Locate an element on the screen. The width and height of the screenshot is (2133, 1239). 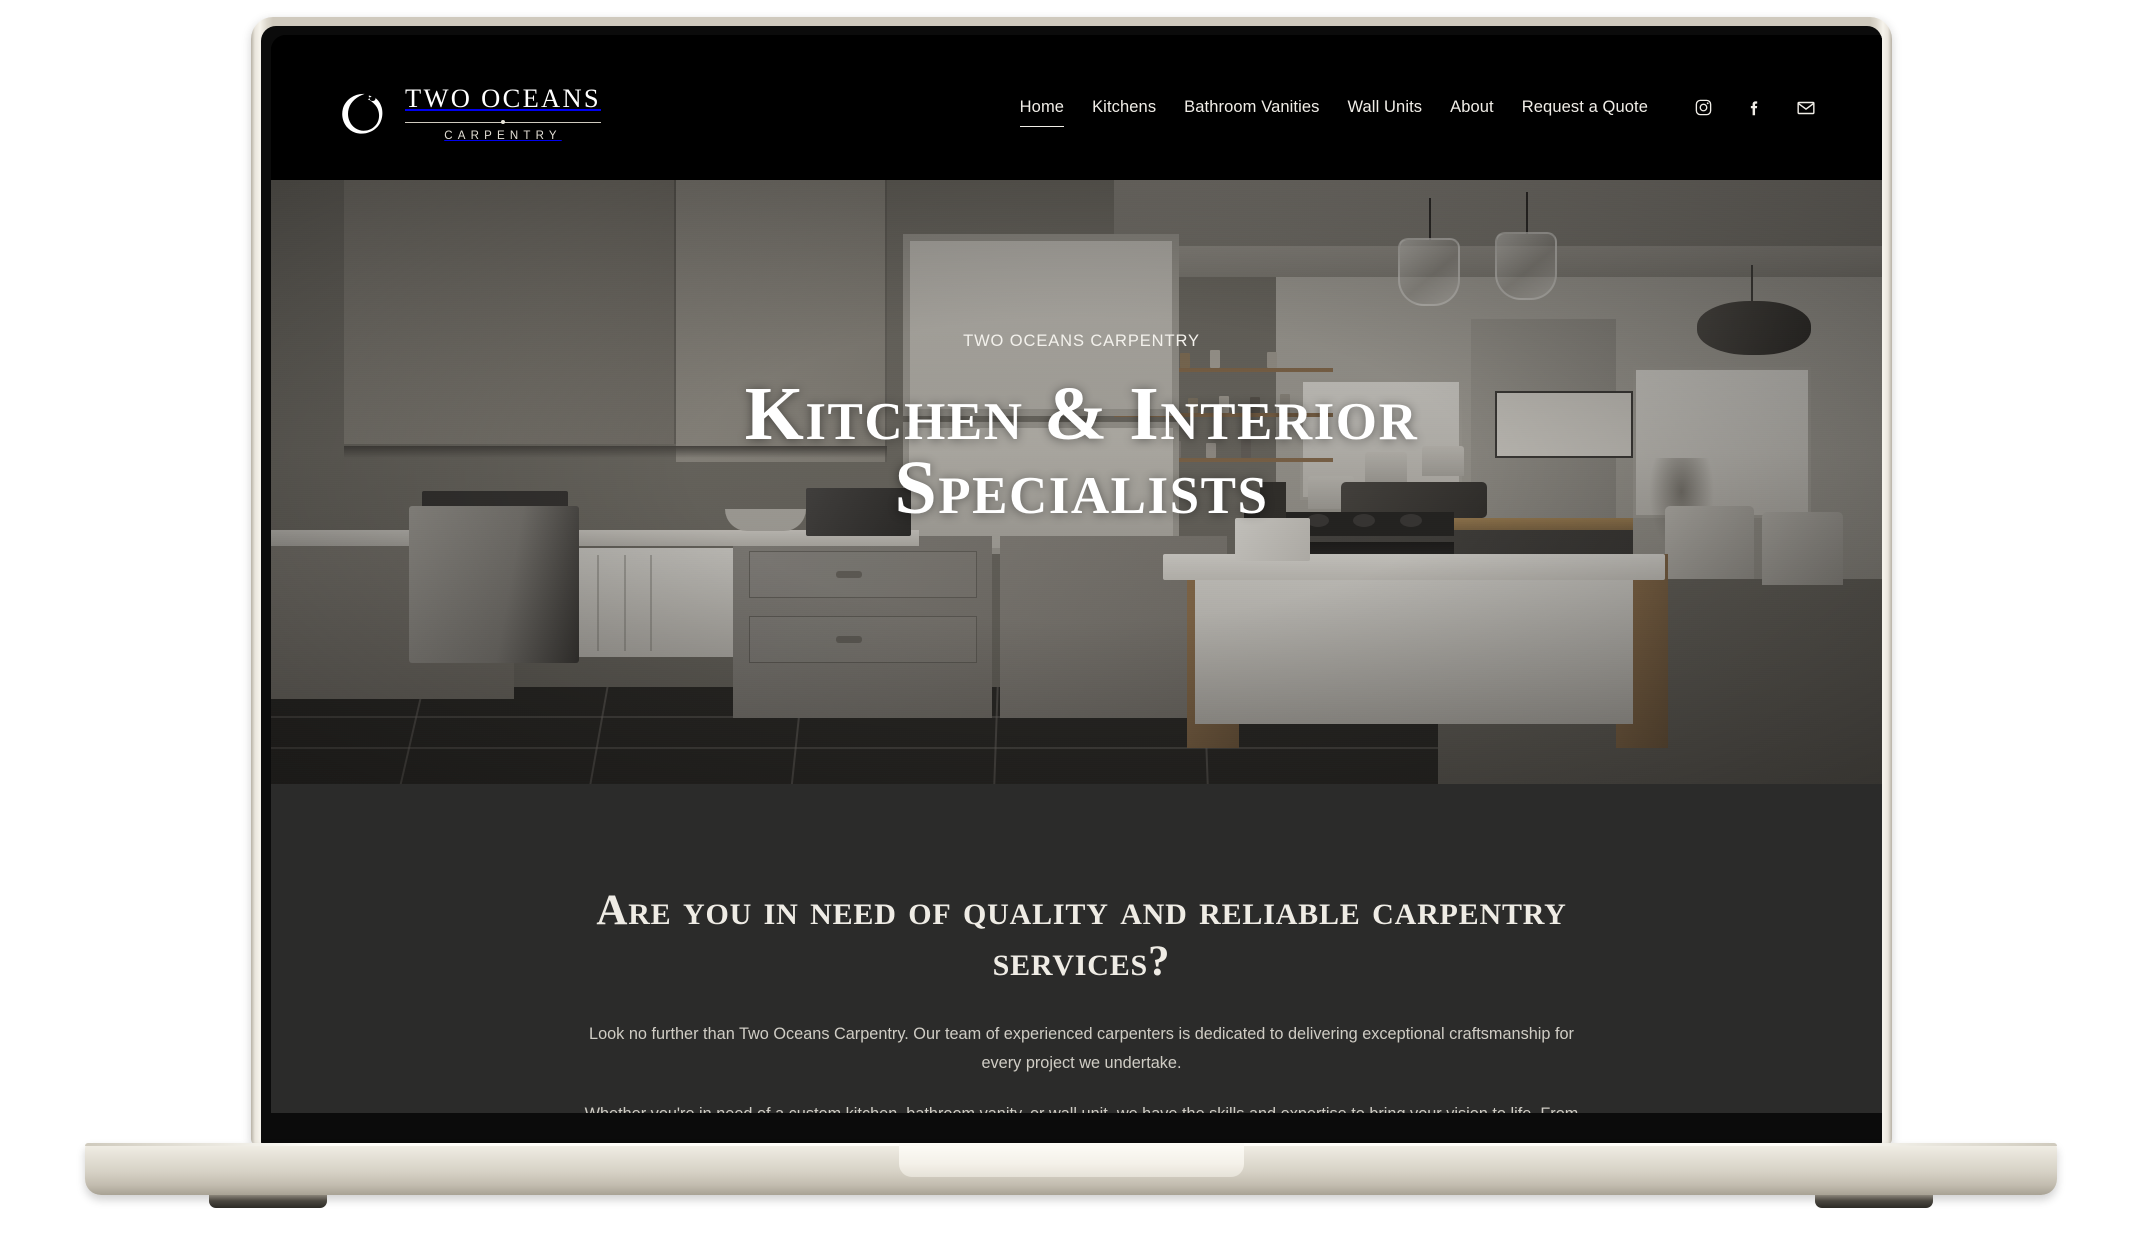
laptop-base is located at coordinates (1071, 1175).